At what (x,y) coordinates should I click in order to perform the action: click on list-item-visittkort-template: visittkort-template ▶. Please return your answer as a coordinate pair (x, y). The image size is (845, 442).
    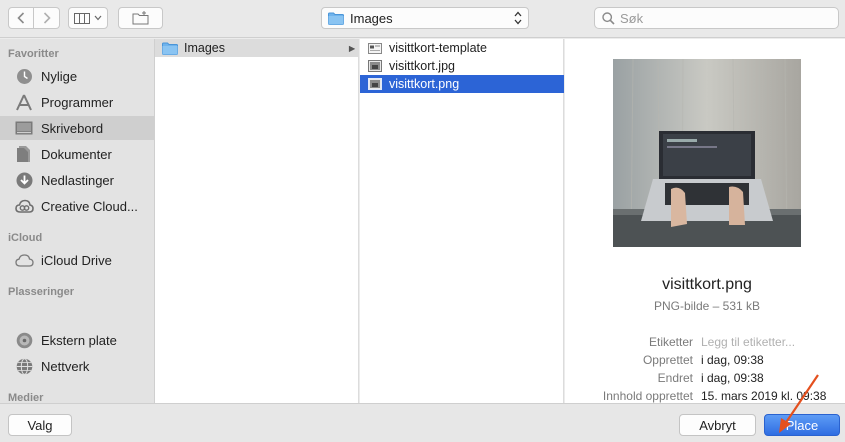
    Looking at the image, I should click on (456, 48).